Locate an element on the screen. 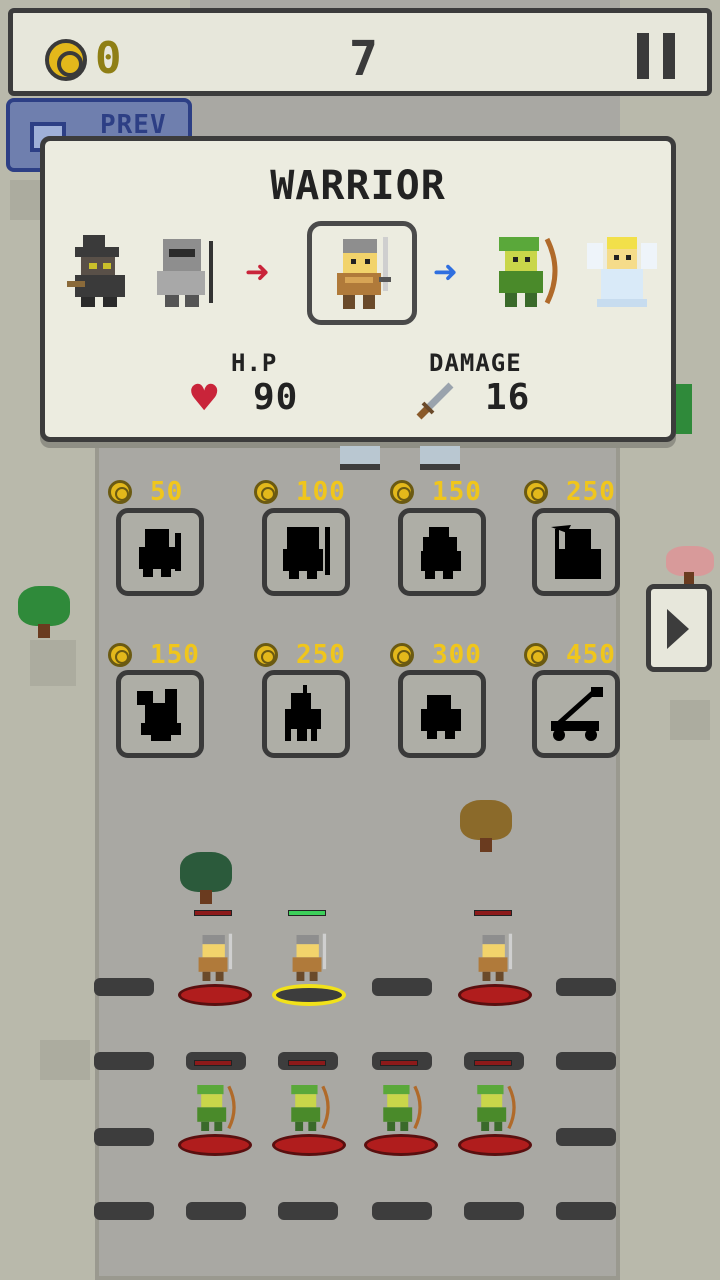  shield-soldier-silhouette-icon is located at coordinates (160, 553).